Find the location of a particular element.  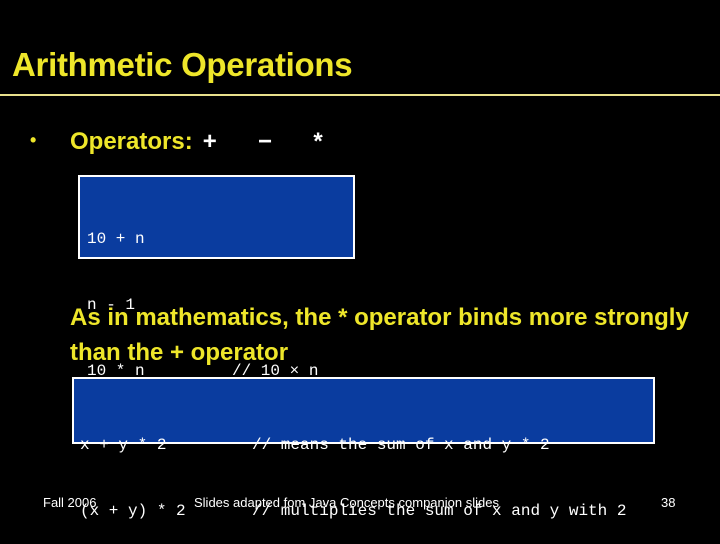

slide-title: Arithmetic Operations is located at coordinates (182, 64).